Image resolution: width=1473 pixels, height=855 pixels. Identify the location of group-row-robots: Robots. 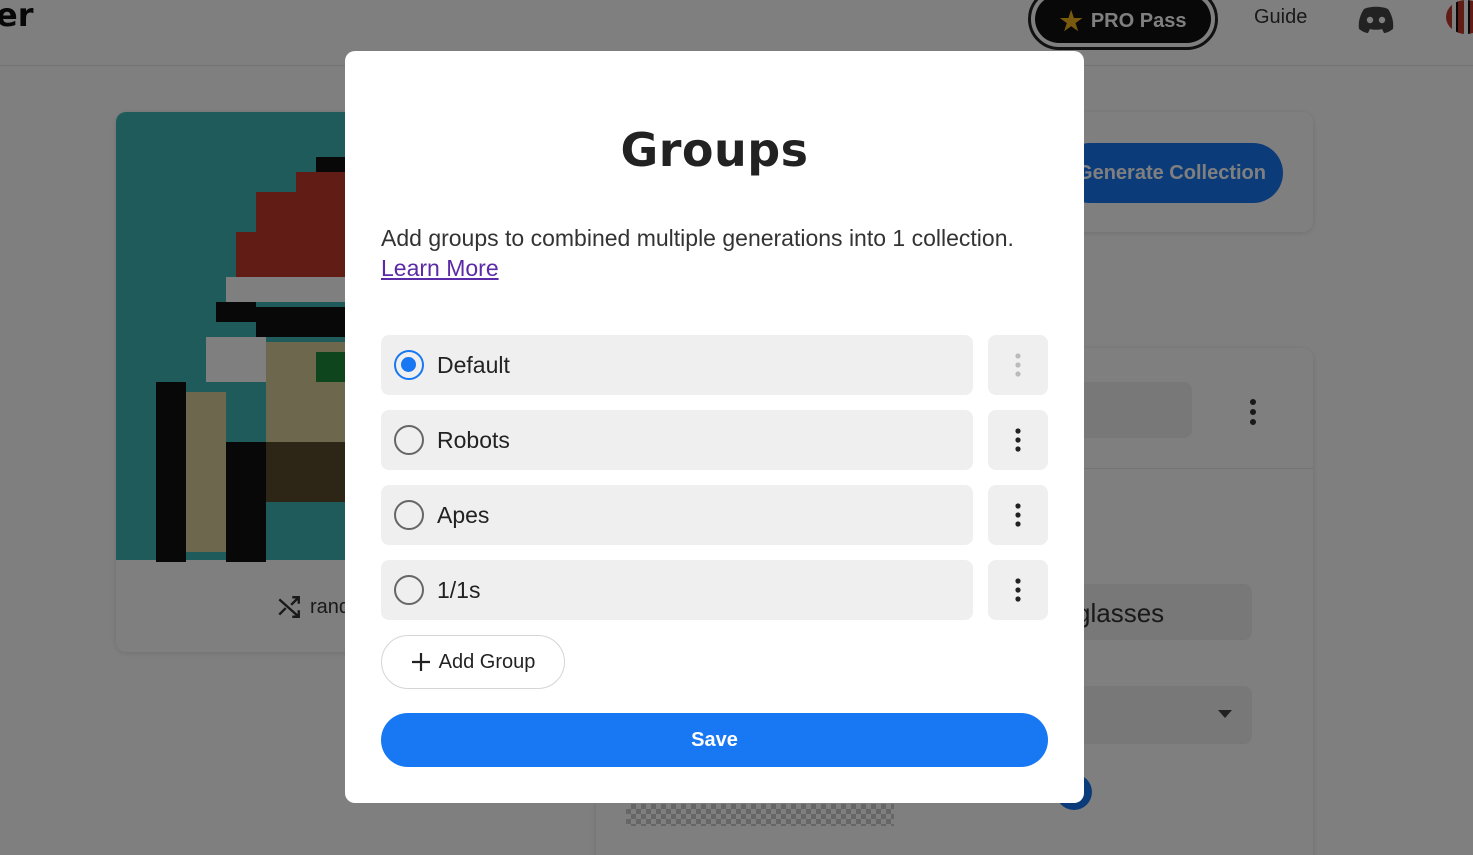
(714, 440).